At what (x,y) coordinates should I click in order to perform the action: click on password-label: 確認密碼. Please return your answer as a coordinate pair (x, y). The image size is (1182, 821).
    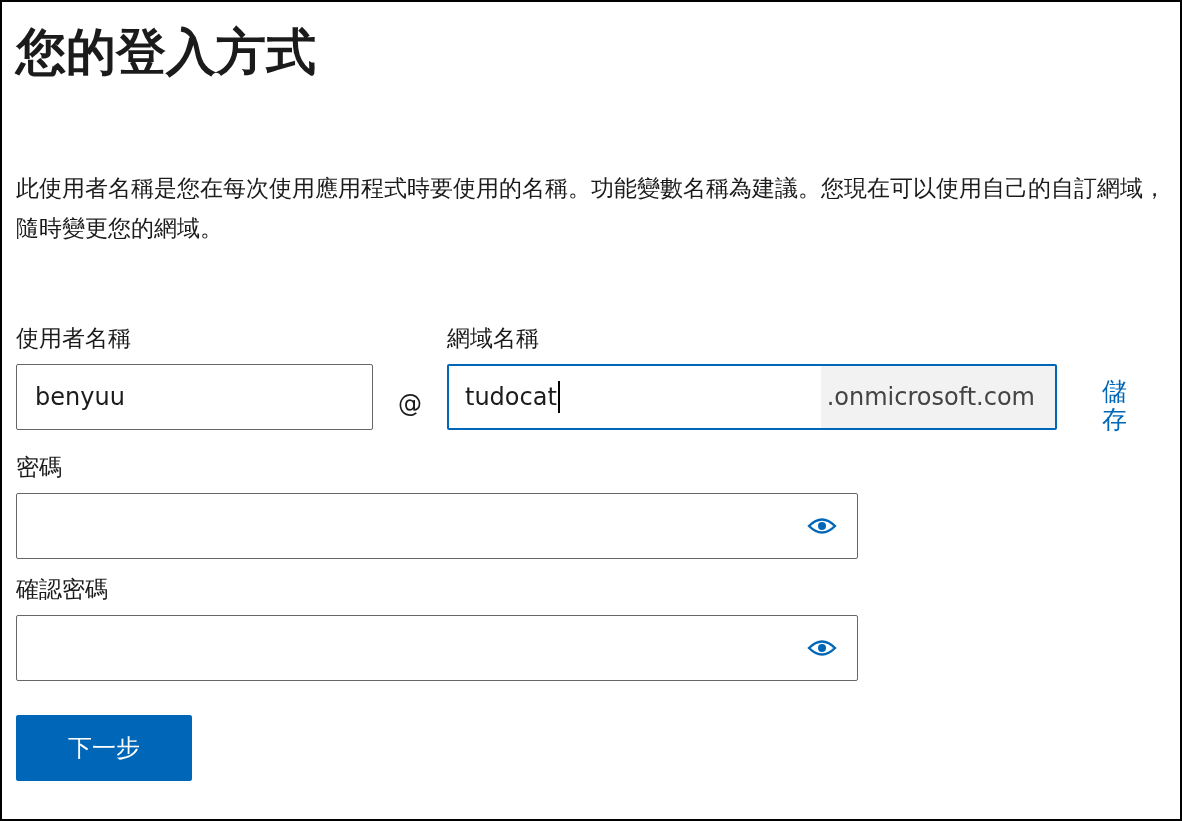
    Looking at the image, I should click on (62, 589).